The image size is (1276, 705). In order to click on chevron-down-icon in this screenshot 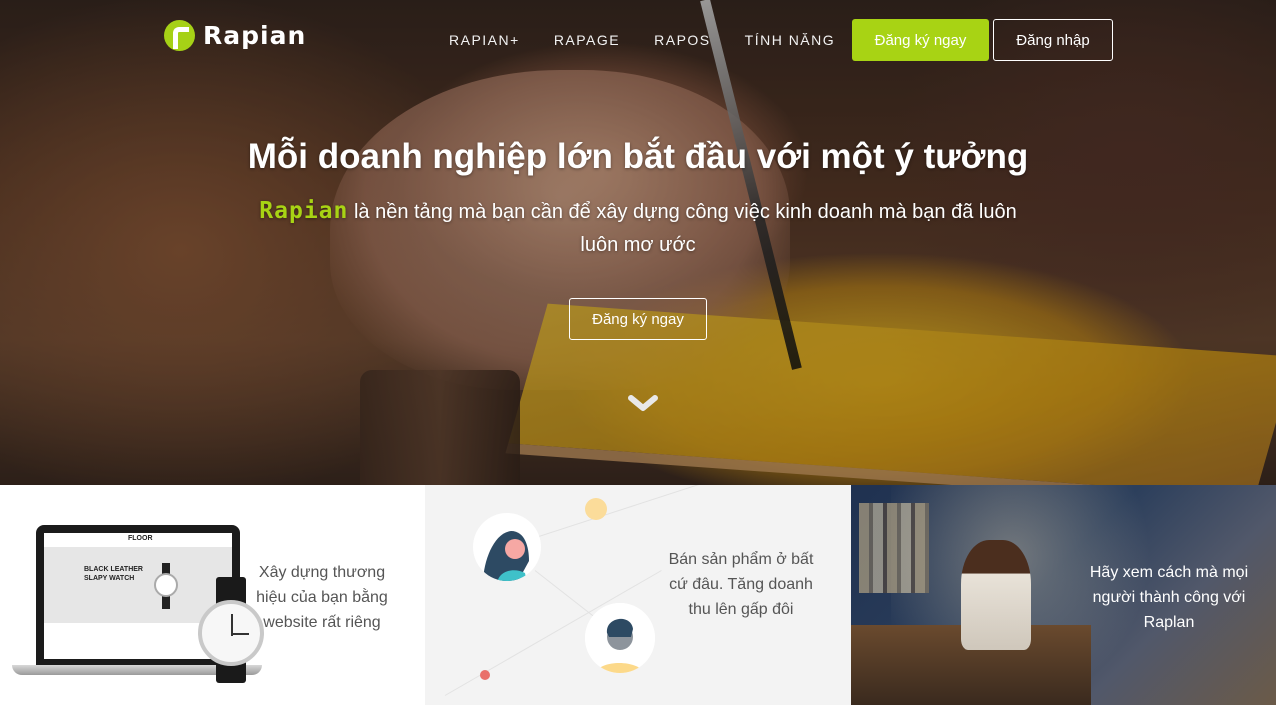, I will do `click(643, 404)`.